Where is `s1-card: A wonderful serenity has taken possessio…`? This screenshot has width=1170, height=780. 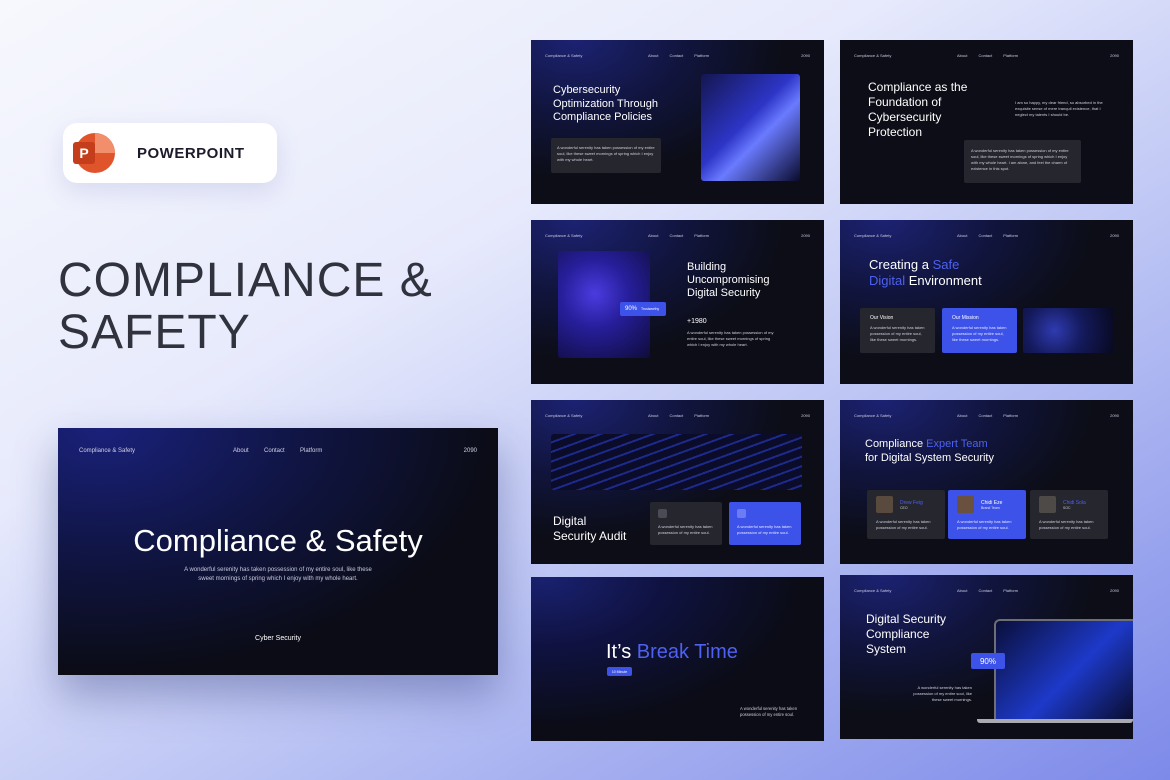 s1-card: A wonderful serenity has taken possessio… is located at coordinates (606, 155).